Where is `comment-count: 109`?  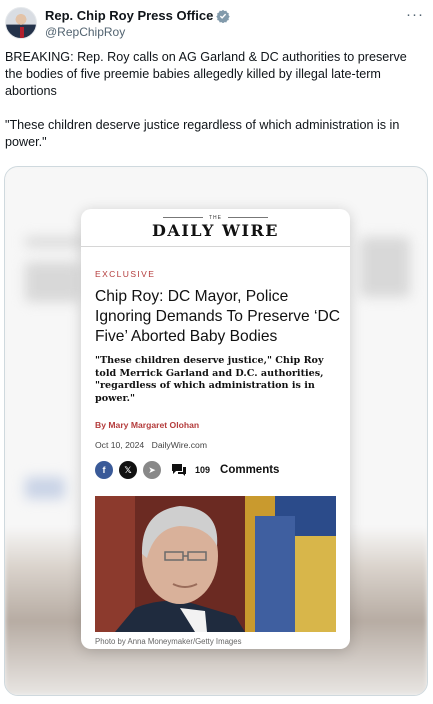 comment-count: 109 is located at coordinates (203, 470).